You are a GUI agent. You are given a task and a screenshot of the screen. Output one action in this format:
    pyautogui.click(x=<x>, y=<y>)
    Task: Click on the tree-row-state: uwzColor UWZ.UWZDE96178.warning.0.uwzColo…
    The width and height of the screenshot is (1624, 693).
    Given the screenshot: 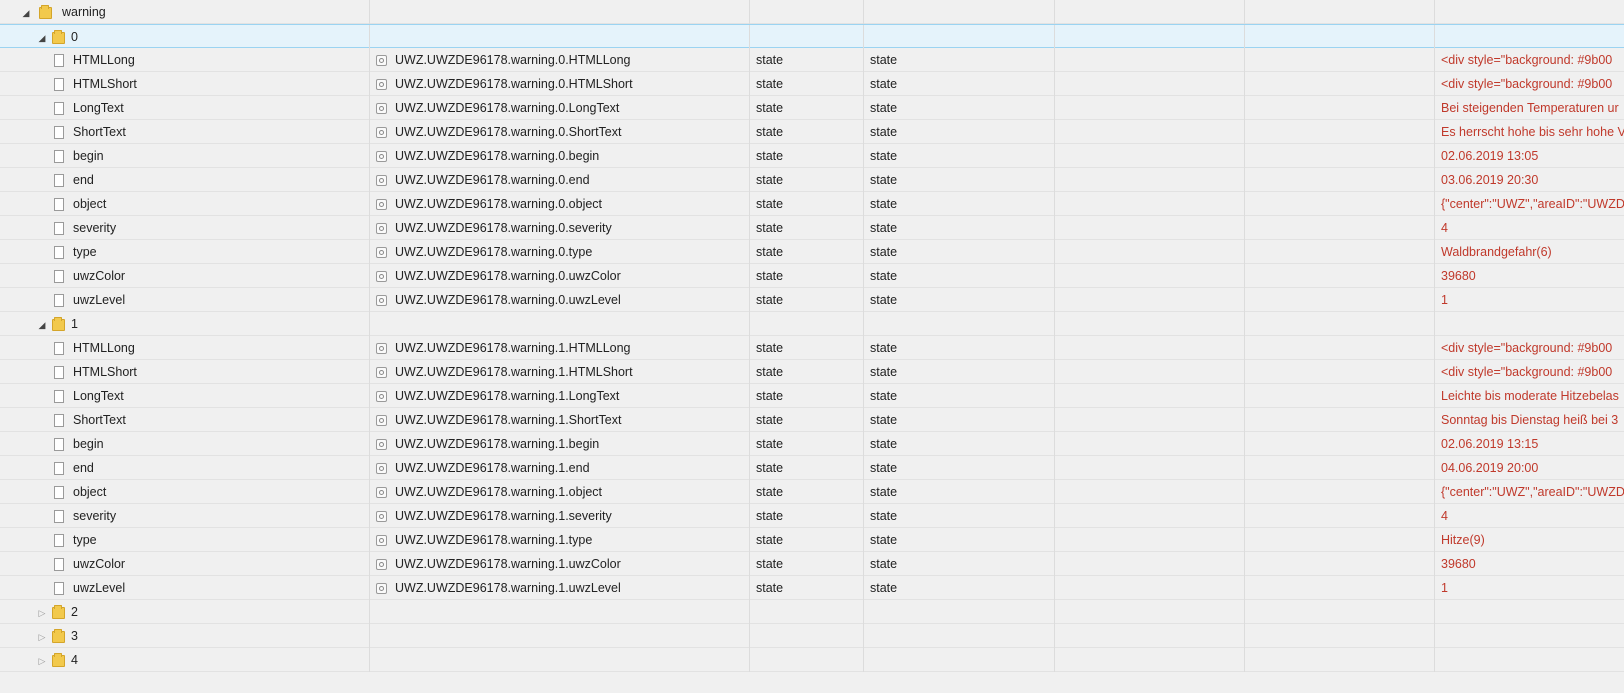 What is the action you would take?
    pyautogui.click(x=812, y=276)
    